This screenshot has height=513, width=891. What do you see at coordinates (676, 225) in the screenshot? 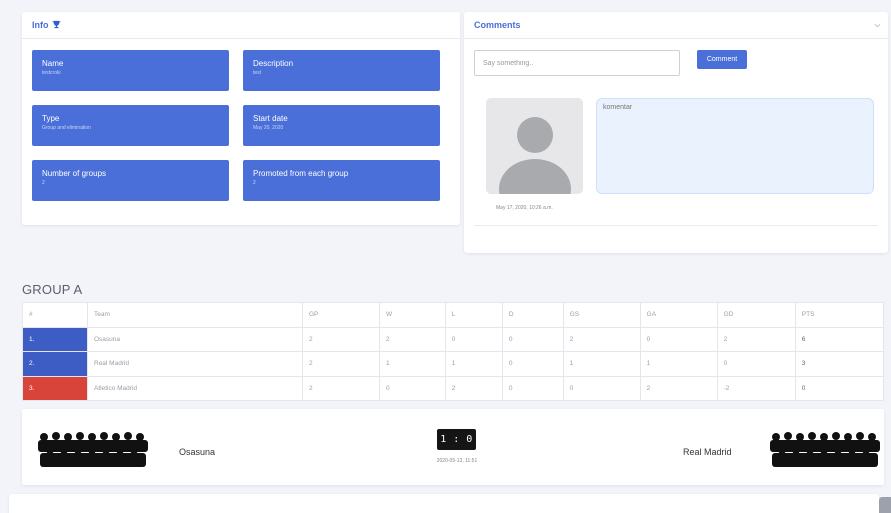
I see `comment-divider` at bounding box center [676, 225].